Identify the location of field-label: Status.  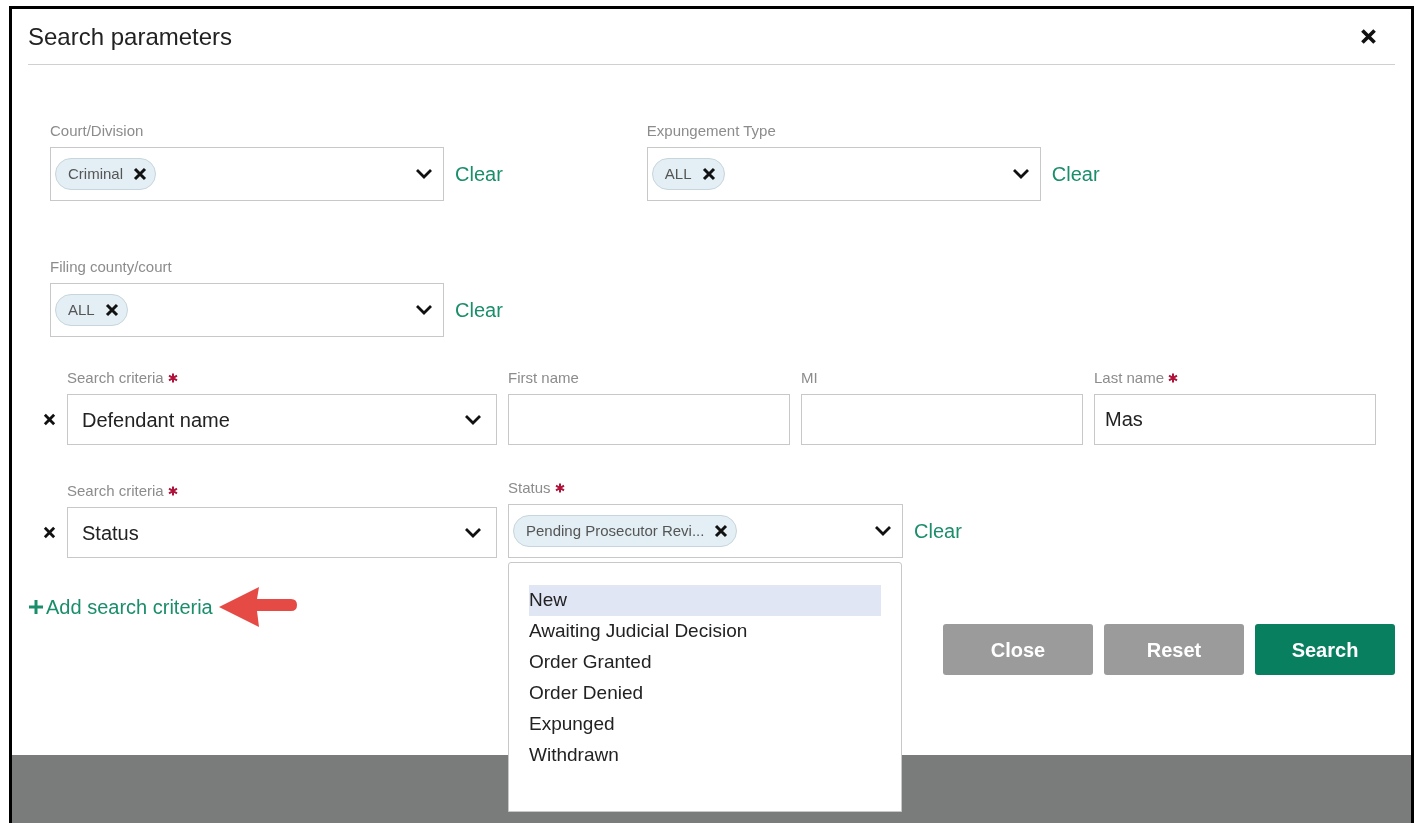
(529, 487).